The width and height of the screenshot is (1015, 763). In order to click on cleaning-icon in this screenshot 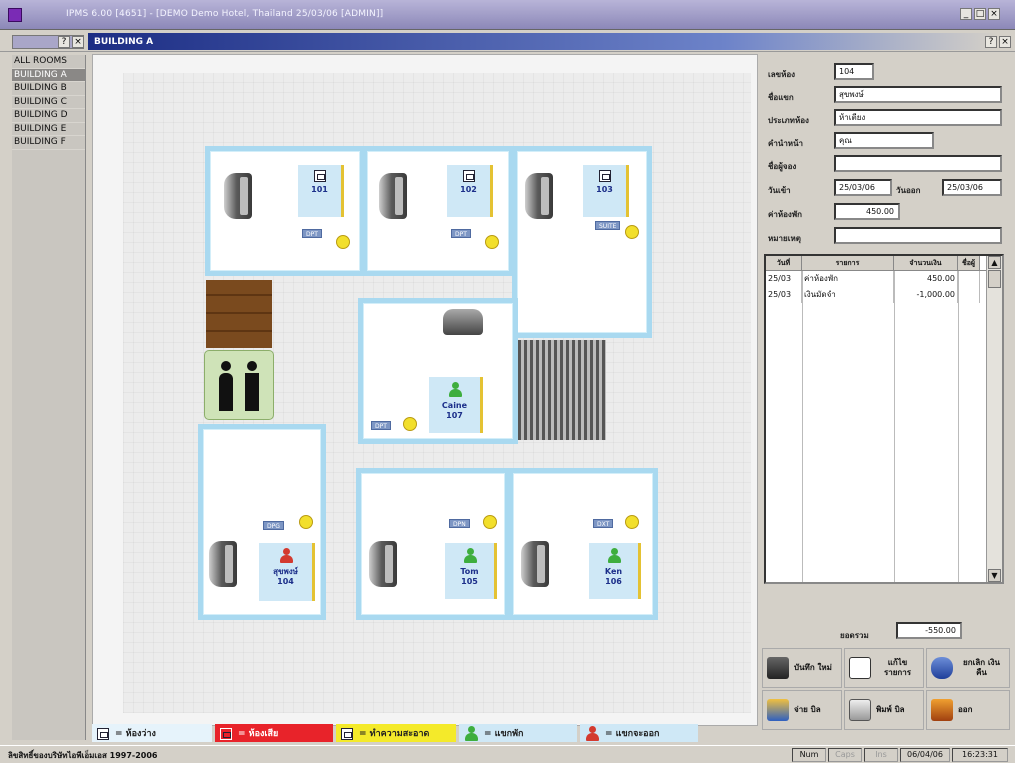, I will do `click(347, 733)`.